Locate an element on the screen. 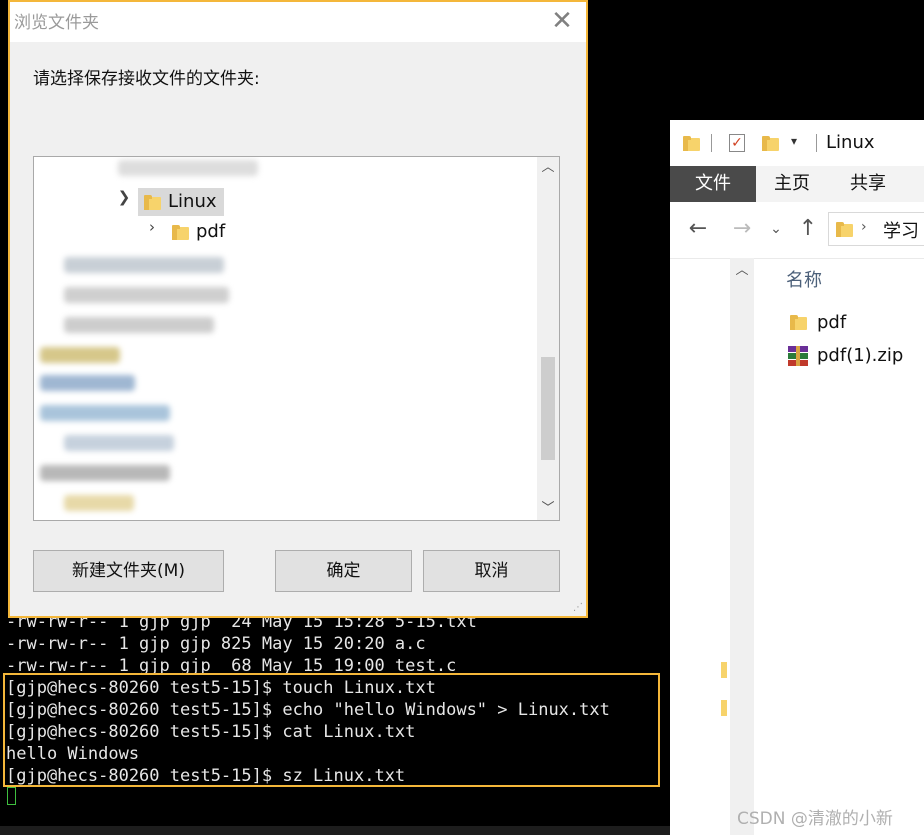 The image size is (924, 835). dialog-prompt: 请选择保存接收文件的文件夹: is located at coordinates (146, 79).